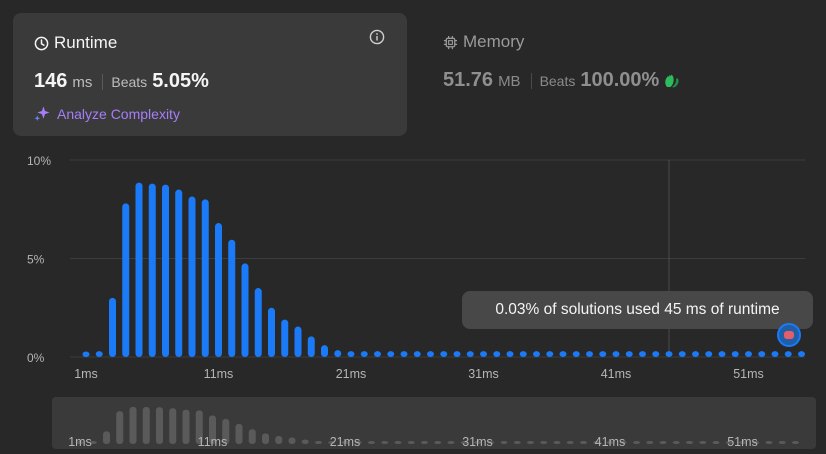 Image resolution: width=826 pixels, height=454 pixels. I want to click on minimap-tick-label: 1ms, so click(80, 442).